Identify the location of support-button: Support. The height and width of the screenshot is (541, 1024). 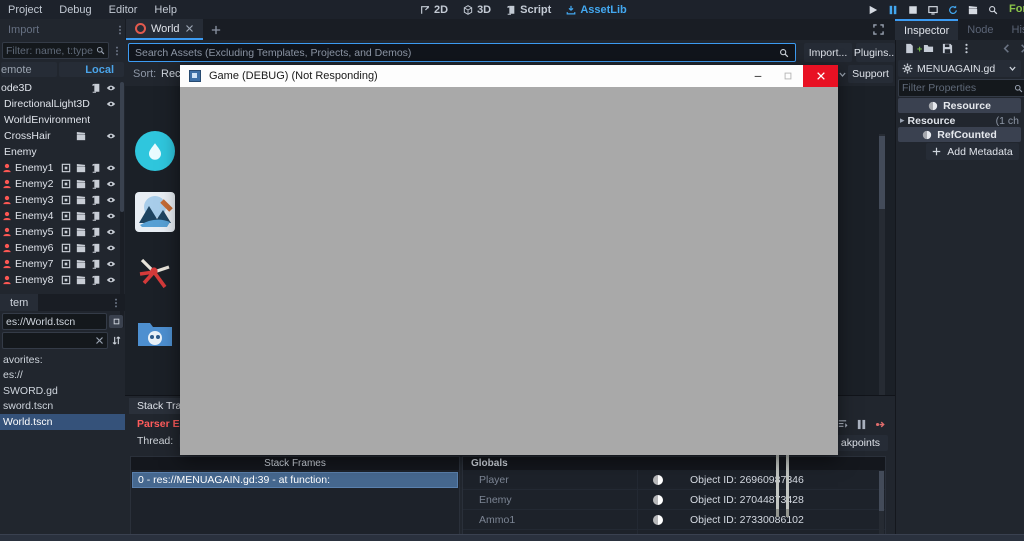
(870, 74).